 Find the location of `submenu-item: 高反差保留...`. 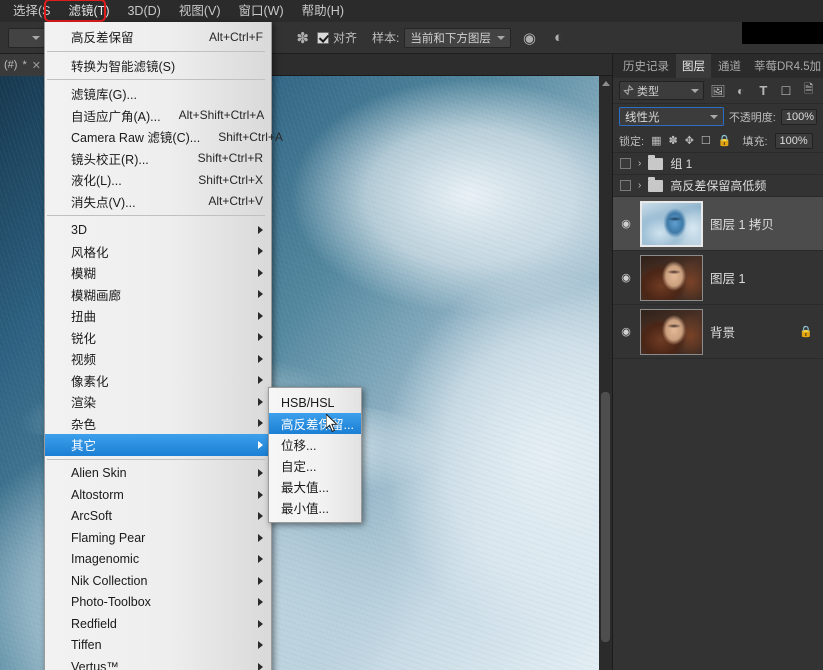

submenu-item: 高反差保留... is located at coordinates (315, 423).